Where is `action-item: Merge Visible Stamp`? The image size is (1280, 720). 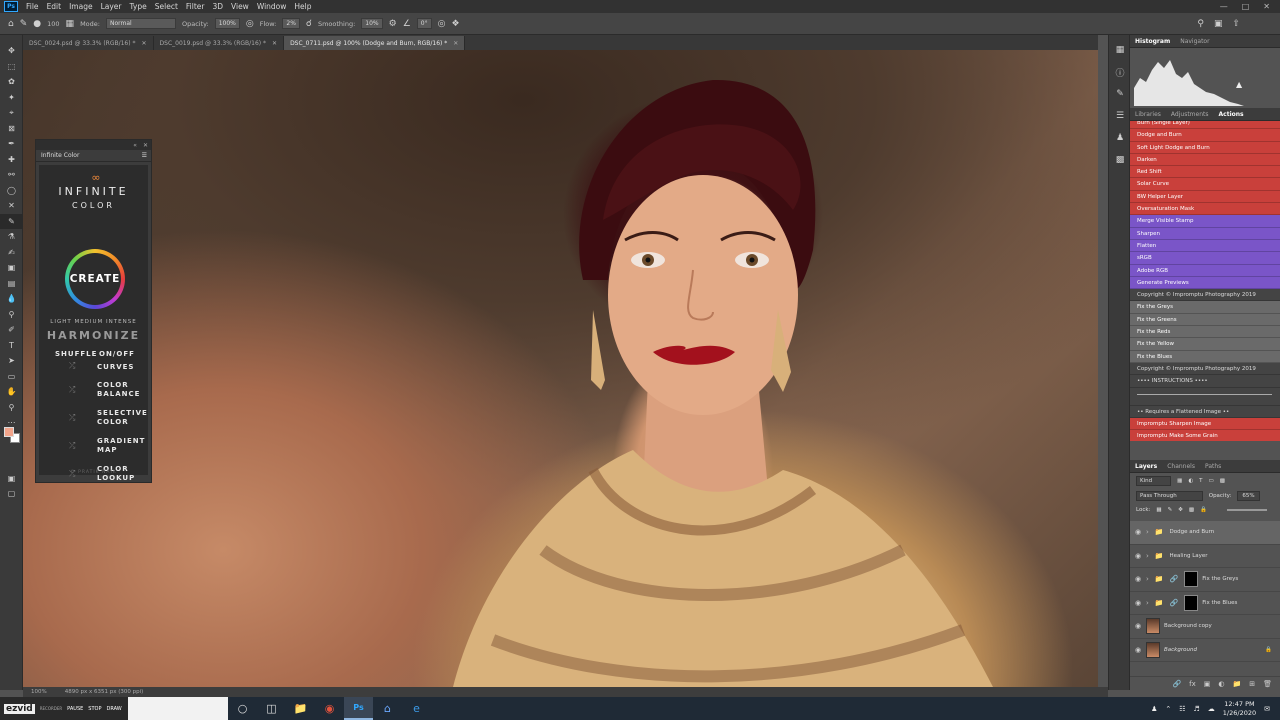 action-item: Merge Visible Stamp is located at coordinates (1205, 221).